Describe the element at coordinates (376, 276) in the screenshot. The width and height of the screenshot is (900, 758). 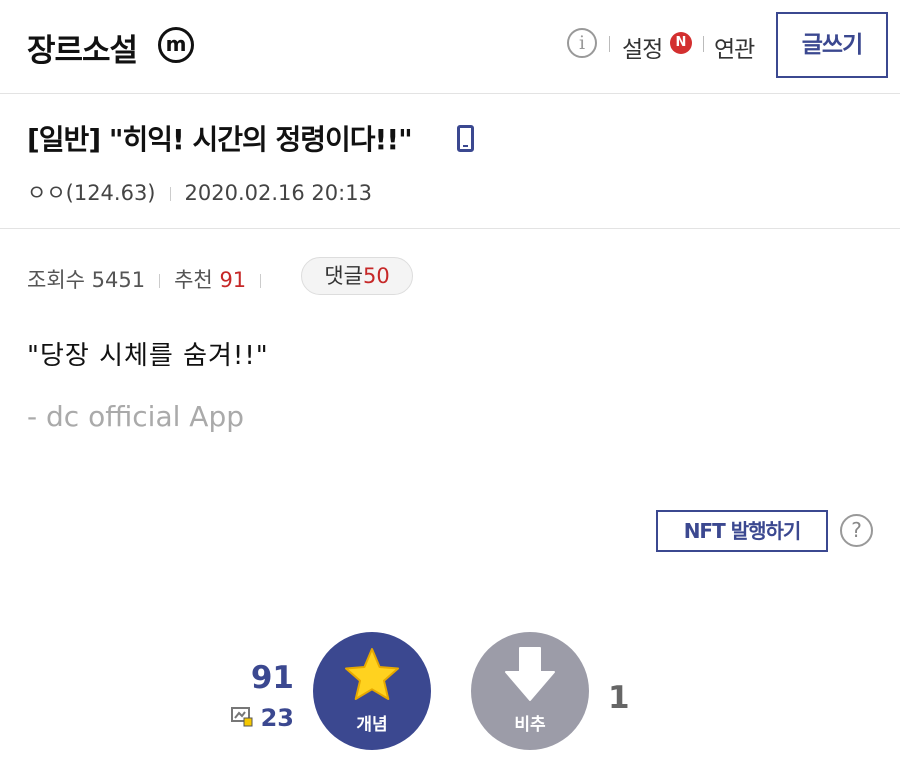
I see `comments-count: 50` at that location.